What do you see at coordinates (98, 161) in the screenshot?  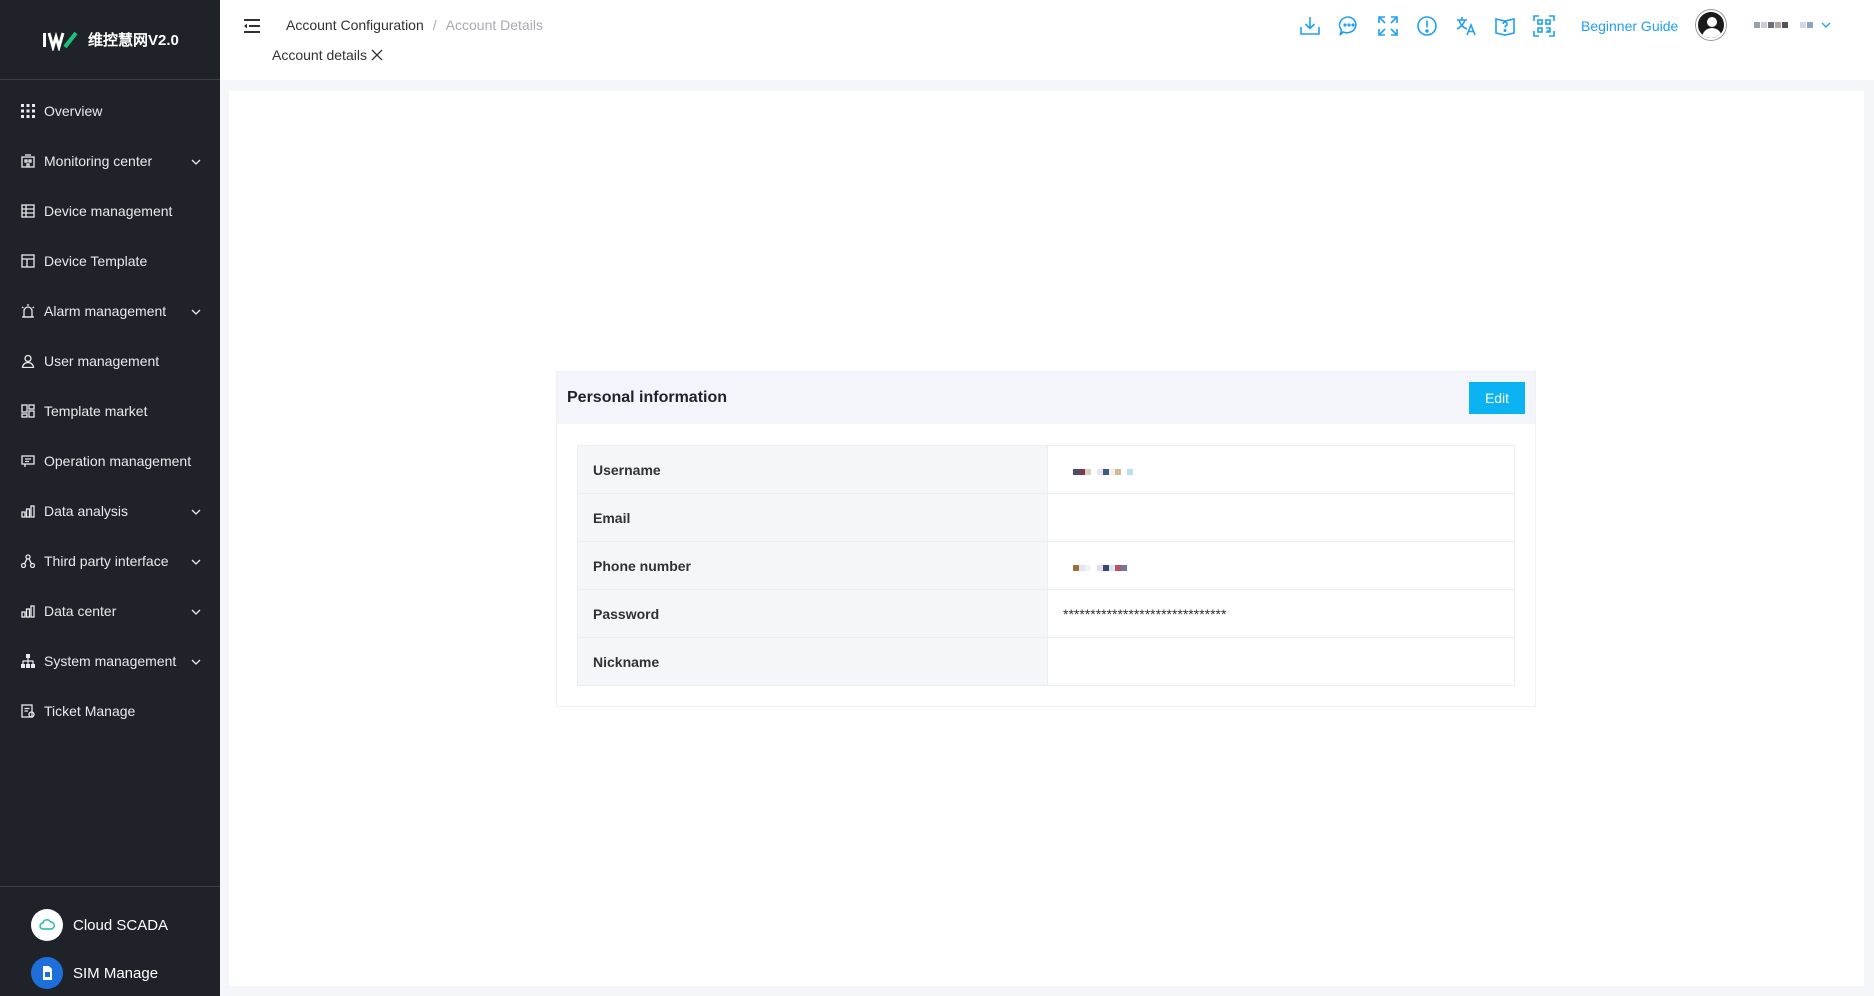 I see `sidebar-item-label: Monitoring center` at bounding box center [98, 161].